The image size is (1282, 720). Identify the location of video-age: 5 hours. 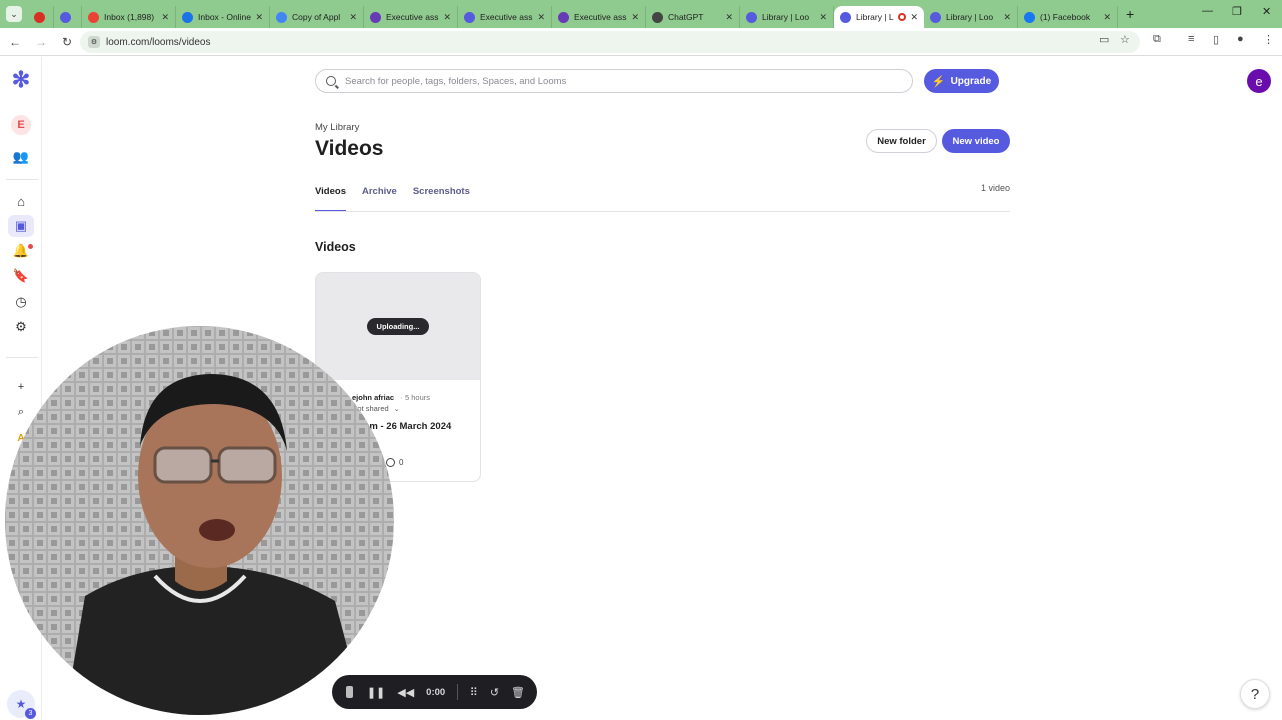
(418, 397).